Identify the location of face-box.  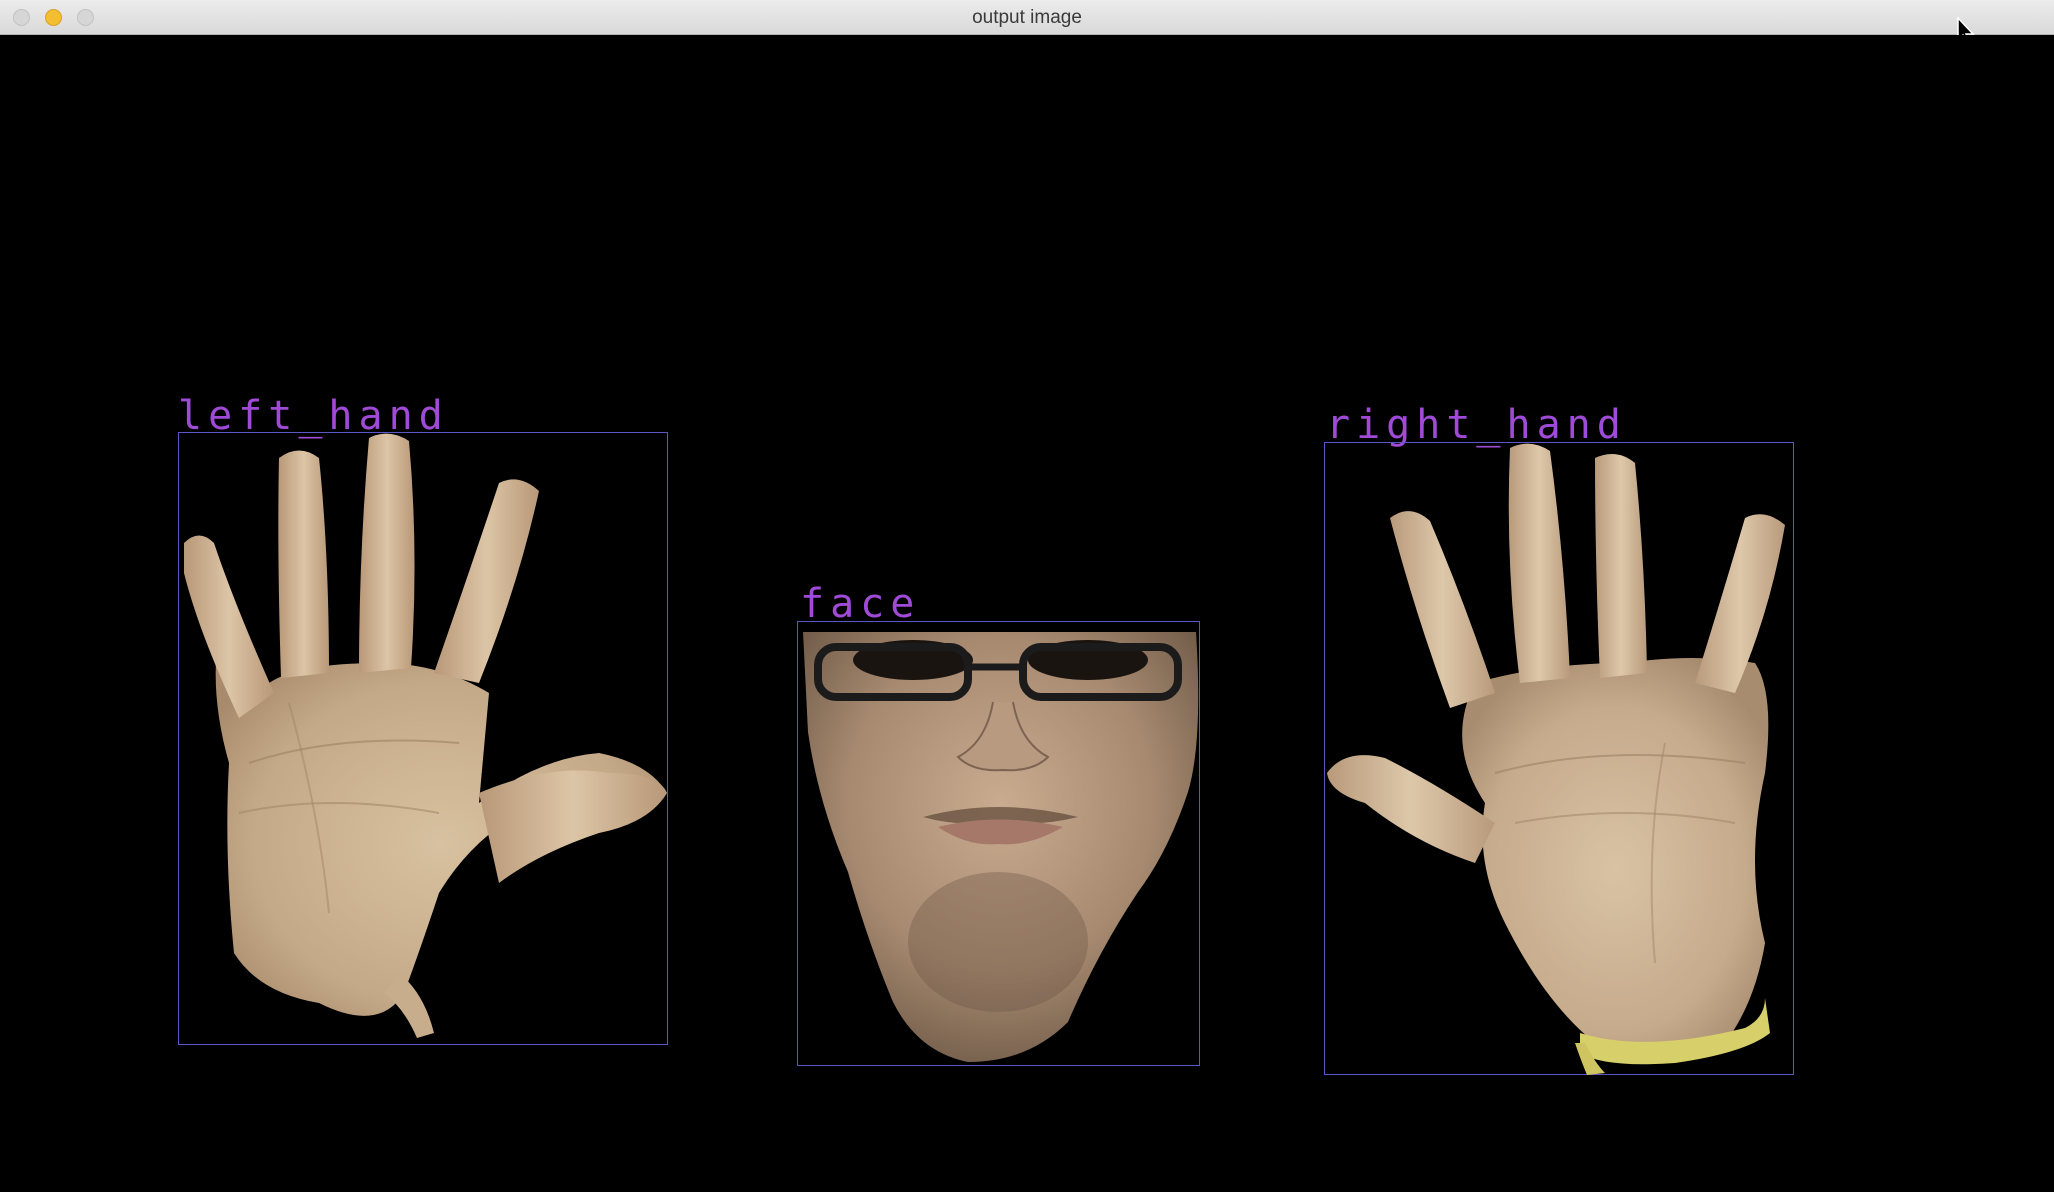
(998, 843).